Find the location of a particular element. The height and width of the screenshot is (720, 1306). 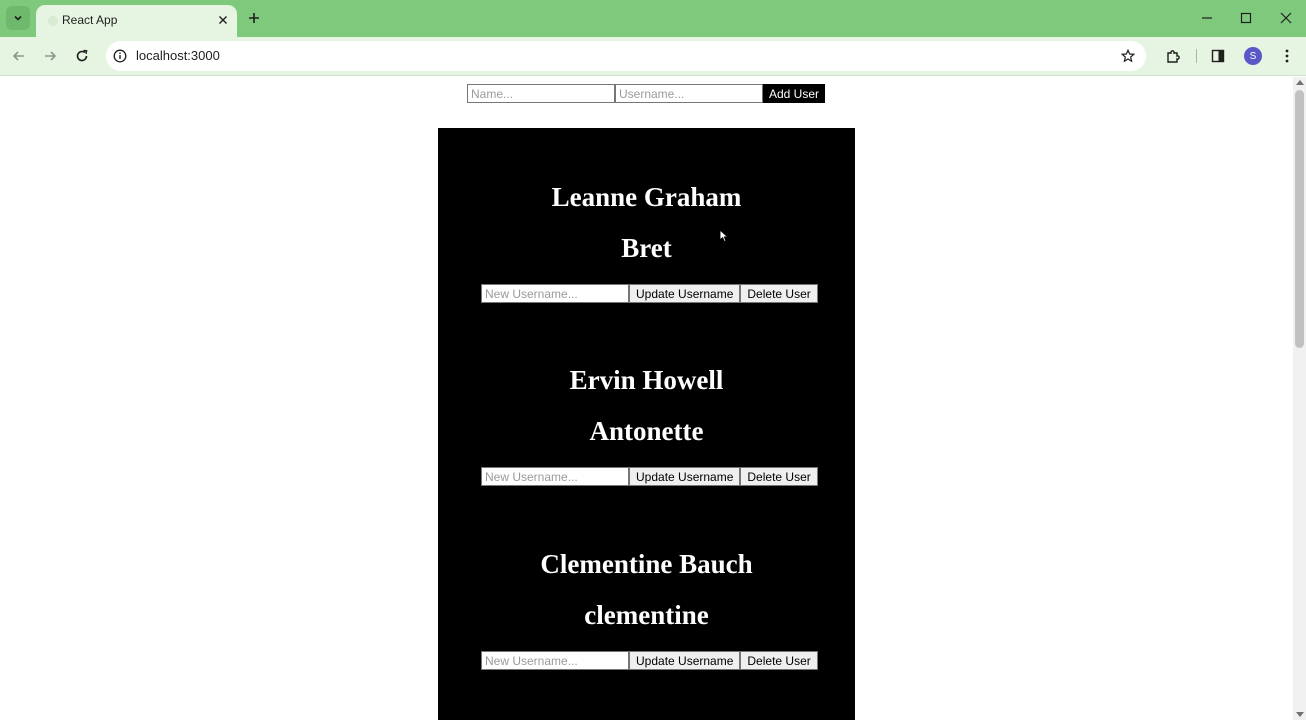

reload-button is located at coordinates (82, 56).